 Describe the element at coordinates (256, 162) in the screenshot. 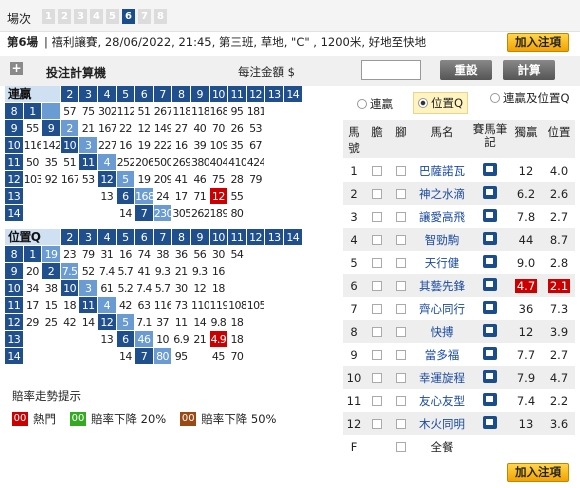

I see `odds-cell: 424` at that location.